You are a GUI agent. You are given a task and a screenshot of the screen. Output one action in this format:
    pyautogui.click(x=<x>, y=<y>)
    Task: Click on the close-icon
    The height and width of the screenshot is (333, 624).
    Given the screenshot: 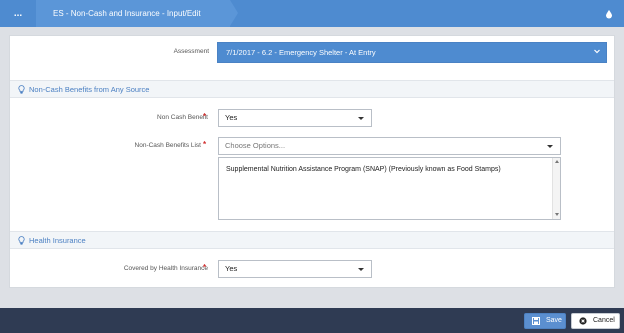 What is the action you would take?
    pyautogui.click(x=583, y=321)
    